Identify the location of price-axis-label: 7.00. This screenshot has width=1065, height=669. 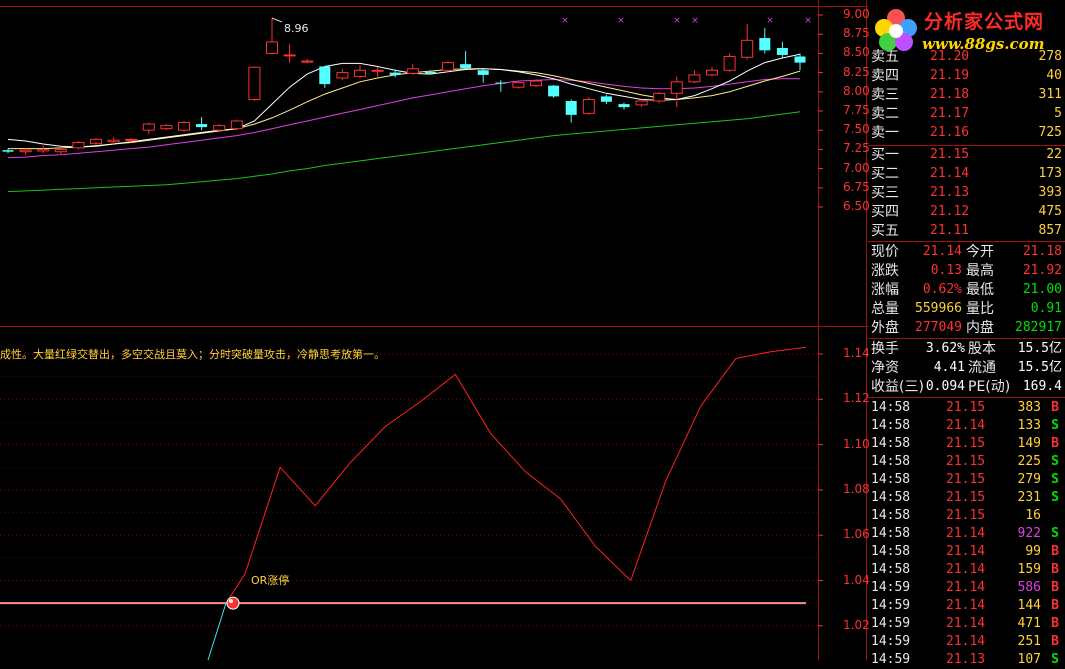
(856, 167).